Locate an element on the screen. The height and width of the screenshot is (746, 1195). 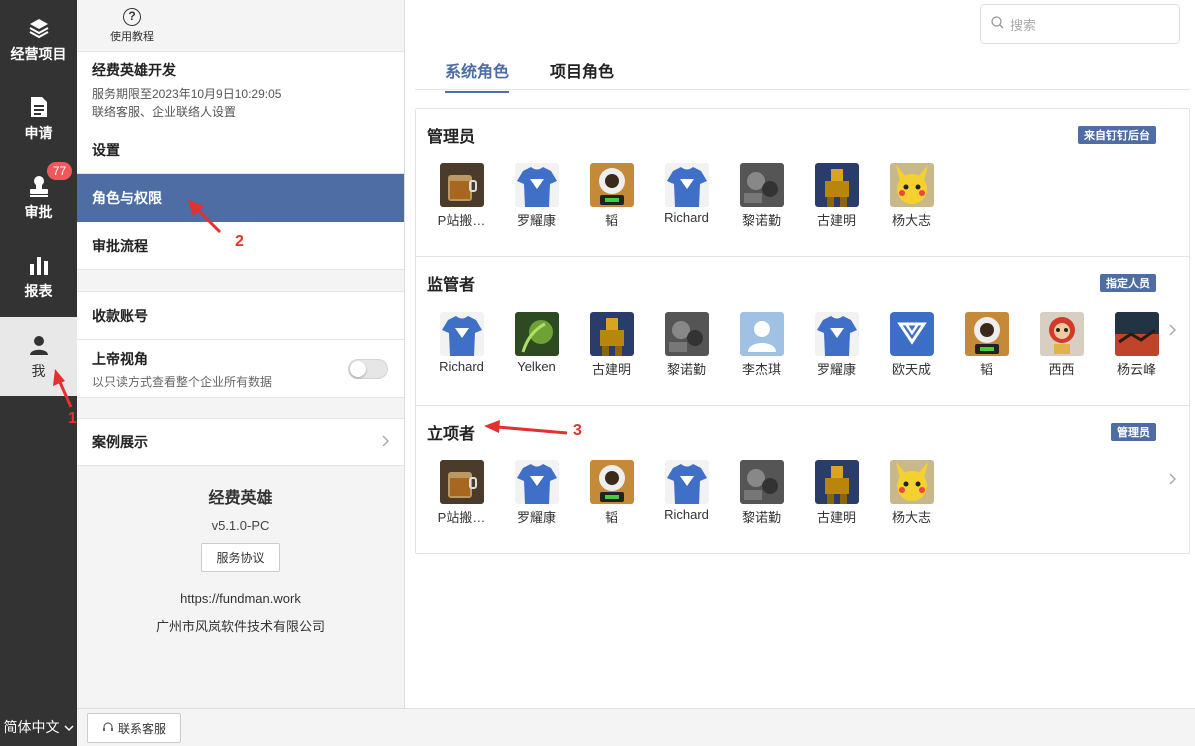
nav-item-projects: 经营项目 is located at coordinates (38, 39).